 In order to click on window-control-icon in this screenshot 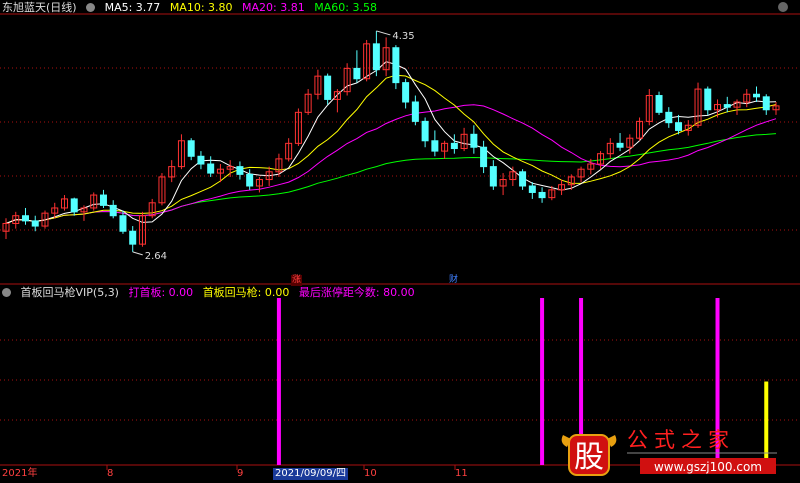, I will do `click(783, 7)`.